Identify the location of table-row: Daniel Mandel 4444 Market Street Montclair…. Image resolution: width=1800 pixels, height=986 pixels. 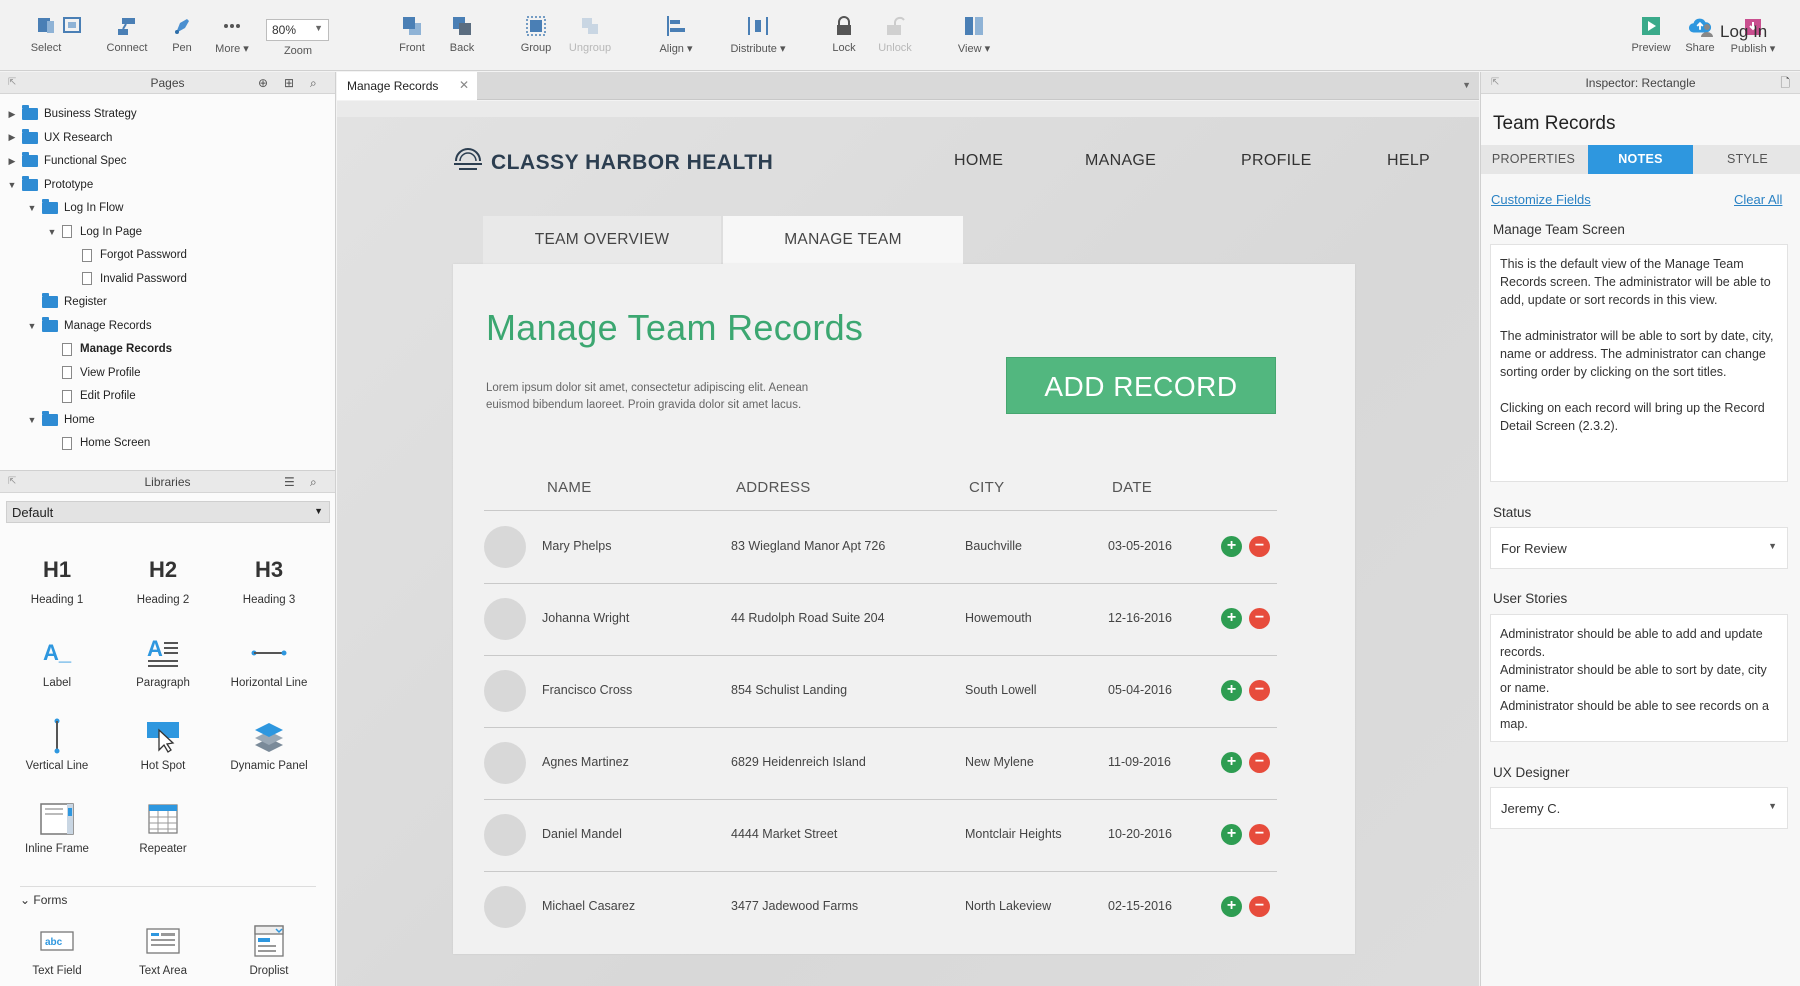
(880, 835).